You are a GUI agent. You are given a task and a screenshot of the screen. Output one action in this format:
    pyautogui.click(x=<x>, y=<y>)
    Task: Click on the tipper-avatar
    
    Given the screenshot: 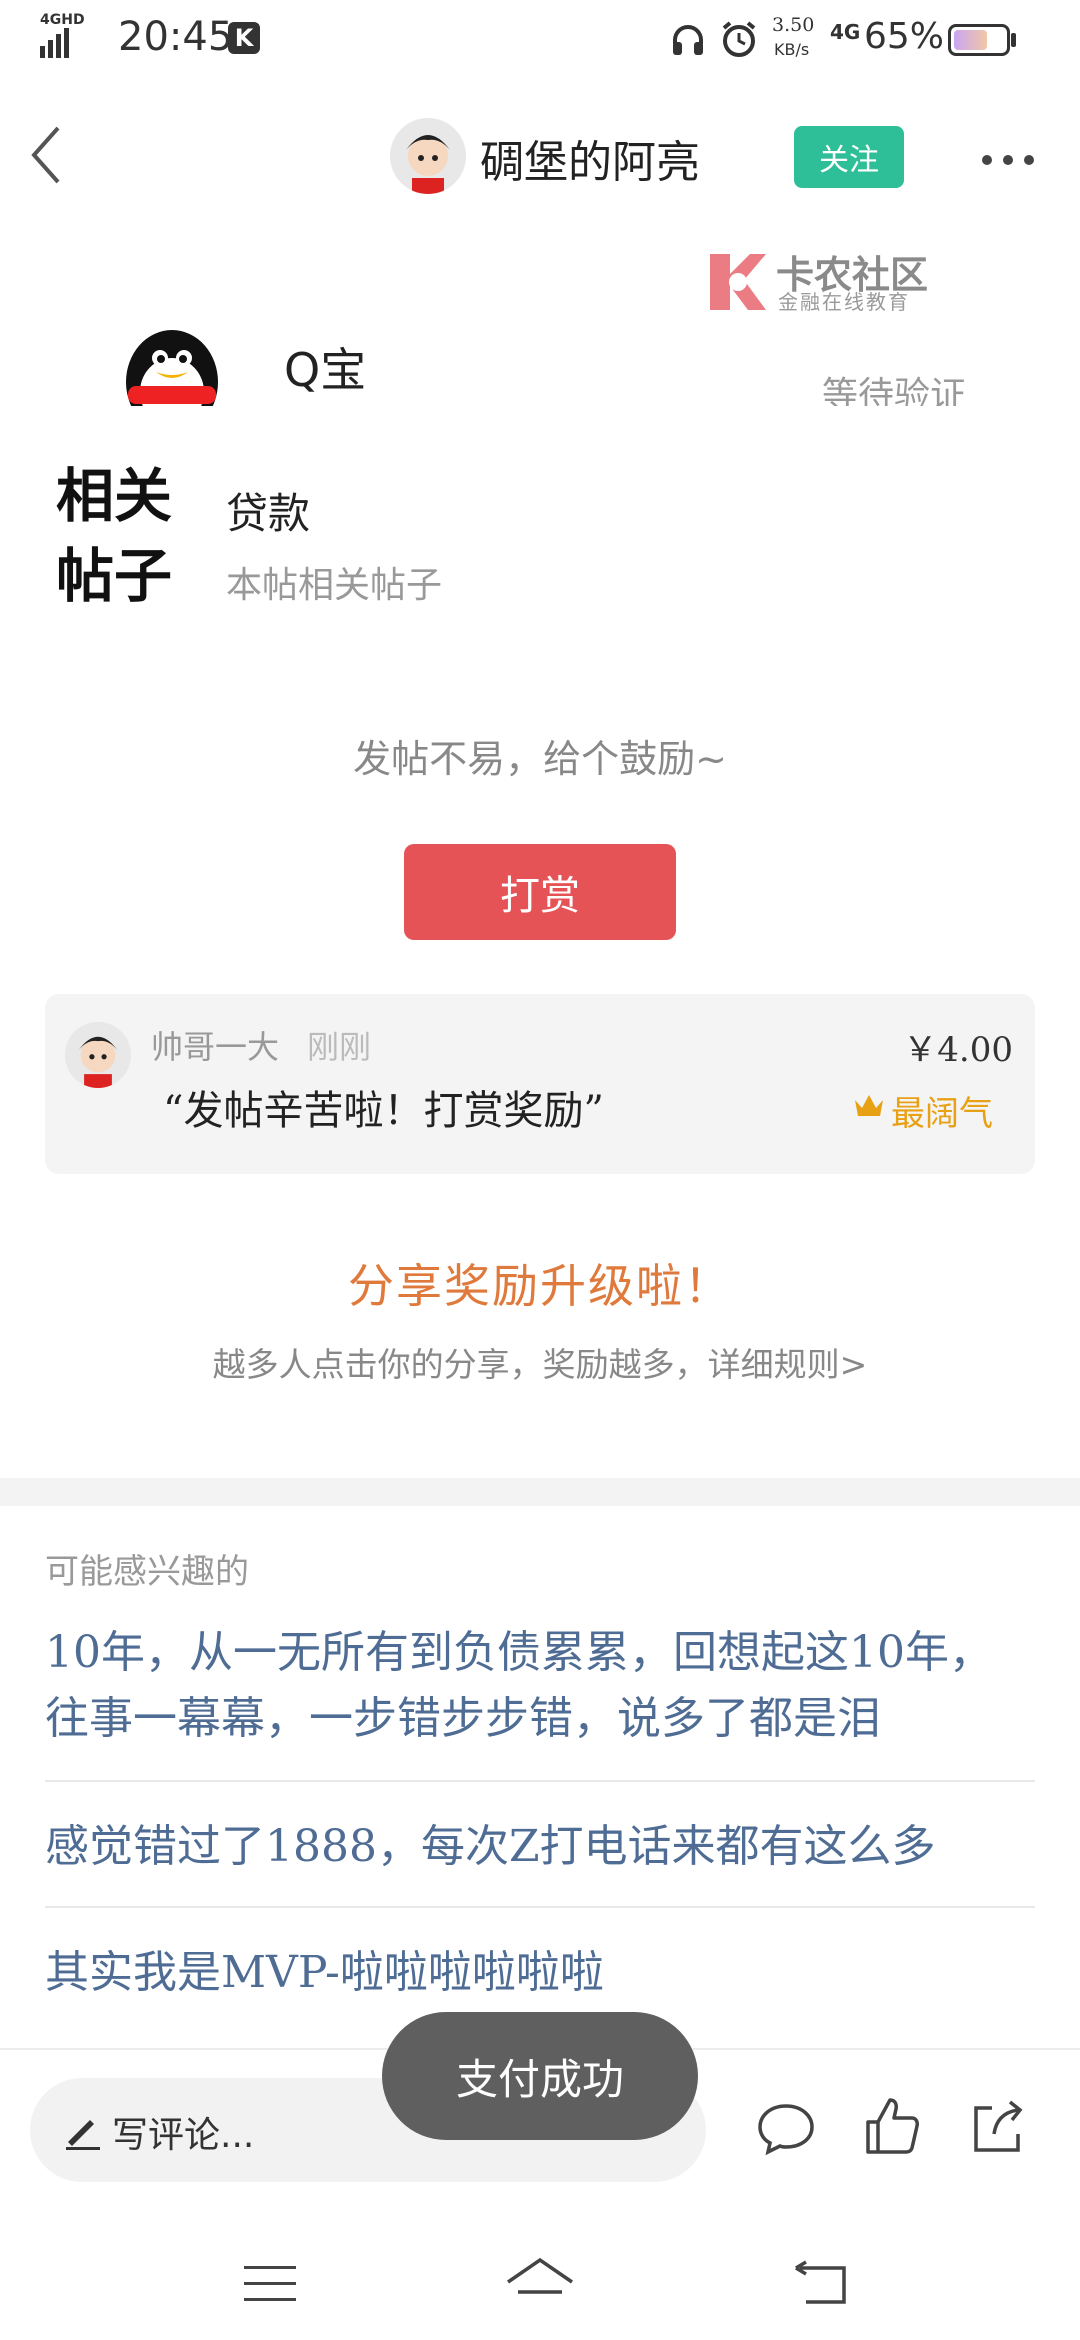 What is the action you would take?
    pyautogui.click(x=98, y=1055)
    